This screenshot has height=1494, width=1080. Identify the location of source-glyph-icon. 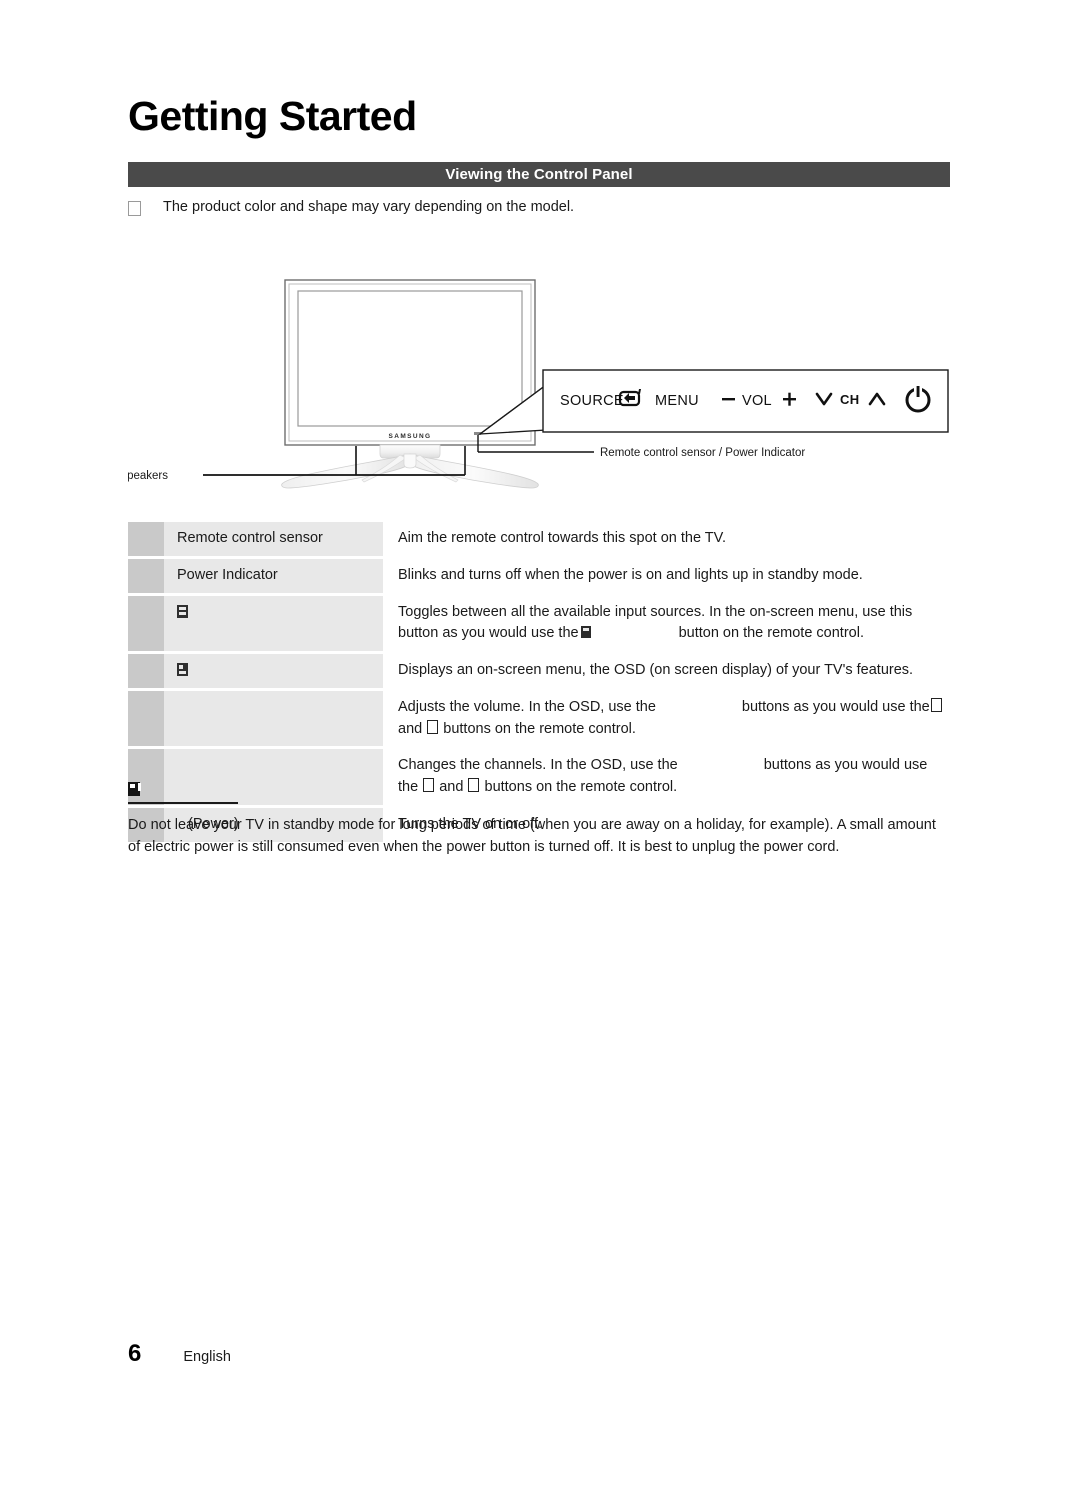
(182, 611).